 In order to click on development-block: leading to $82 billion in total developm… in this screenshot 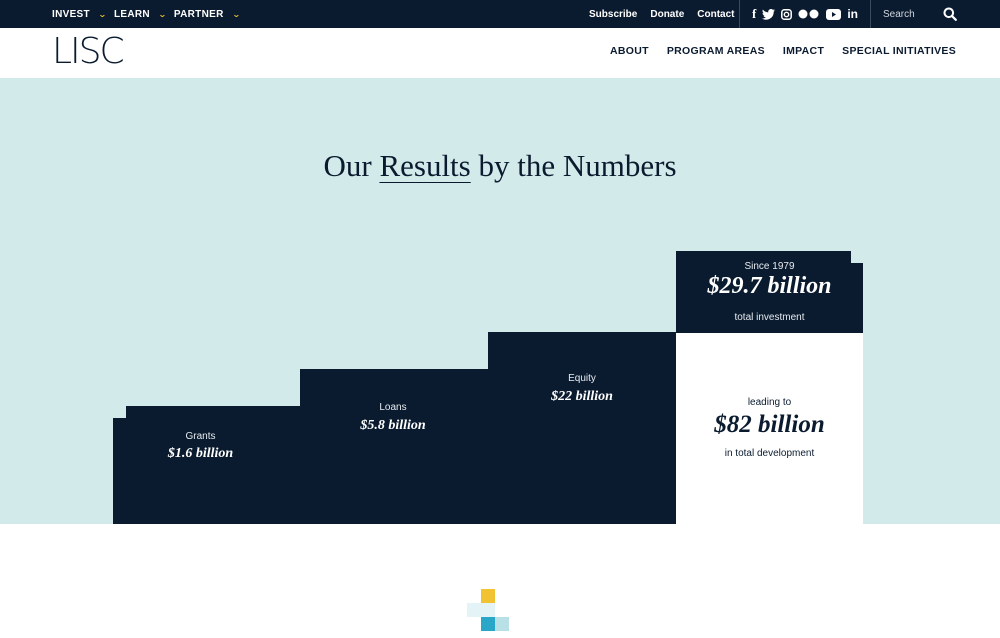, I will do `click(769, 428)`.